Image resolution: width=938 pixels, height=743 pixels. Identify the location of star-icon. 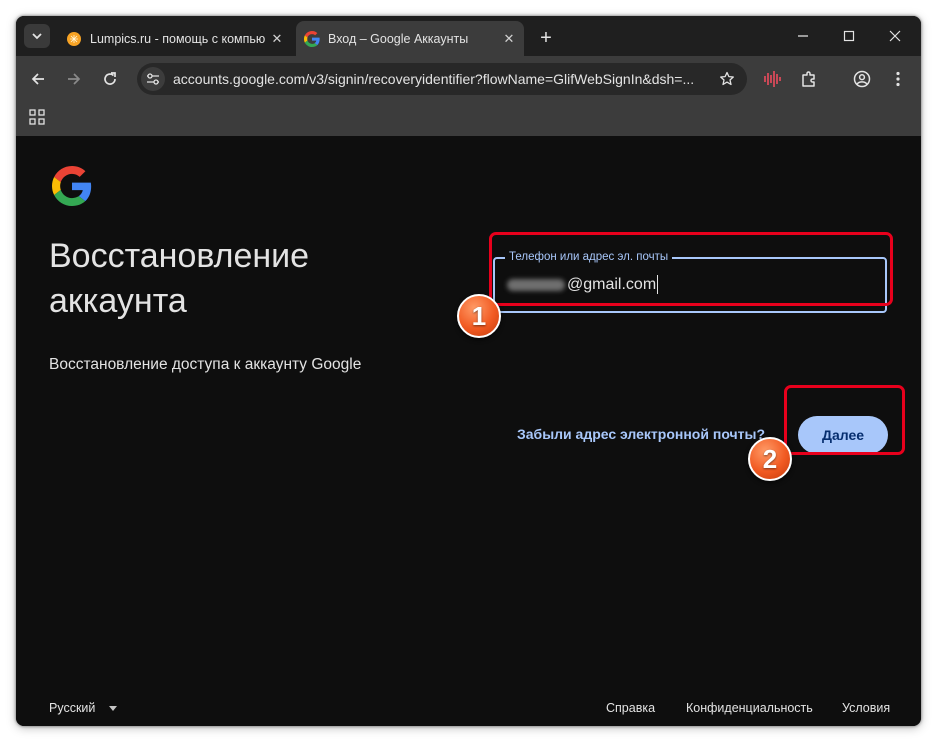
(727, 78).